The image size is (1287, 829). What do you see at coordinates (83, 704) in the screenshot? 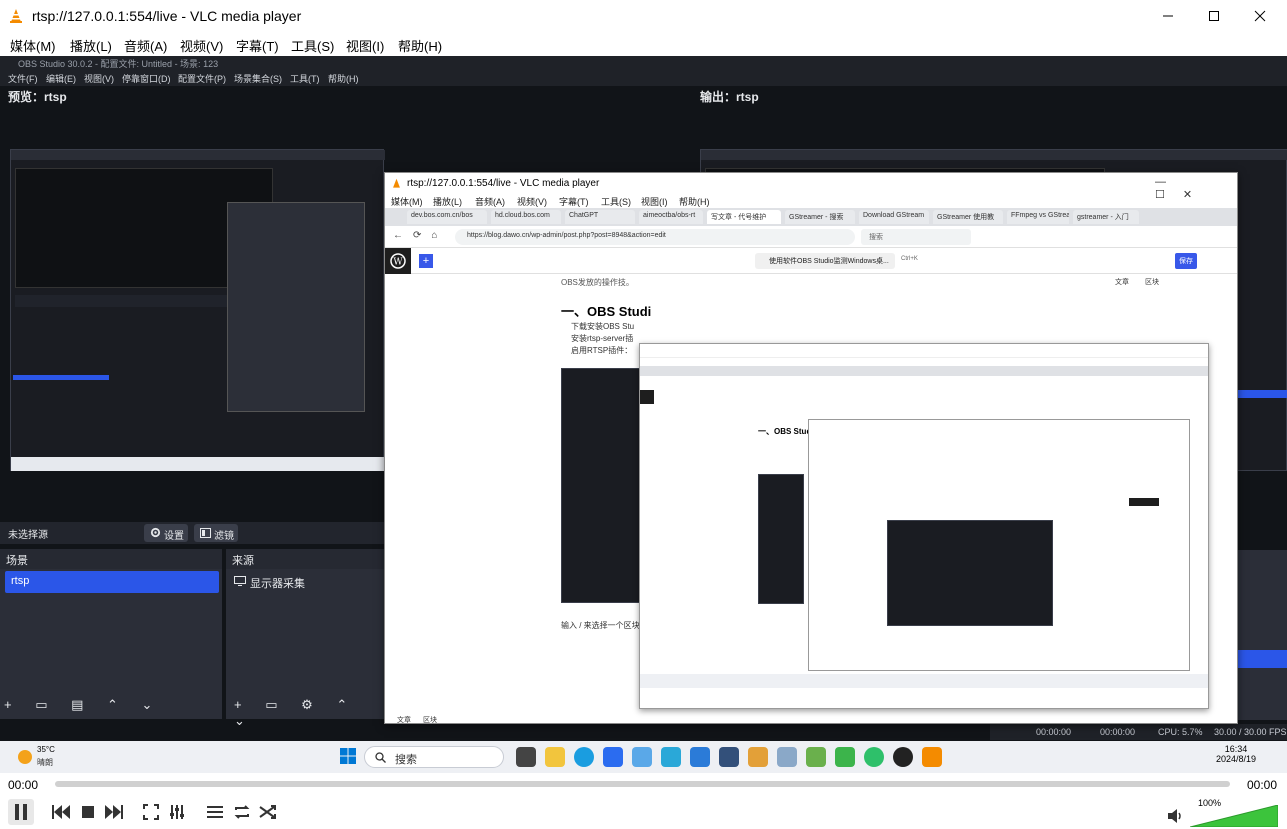
I see `scene-toolbar: + ▭ ▤ ⌃ ⌄` at bounding box center [83, 704].